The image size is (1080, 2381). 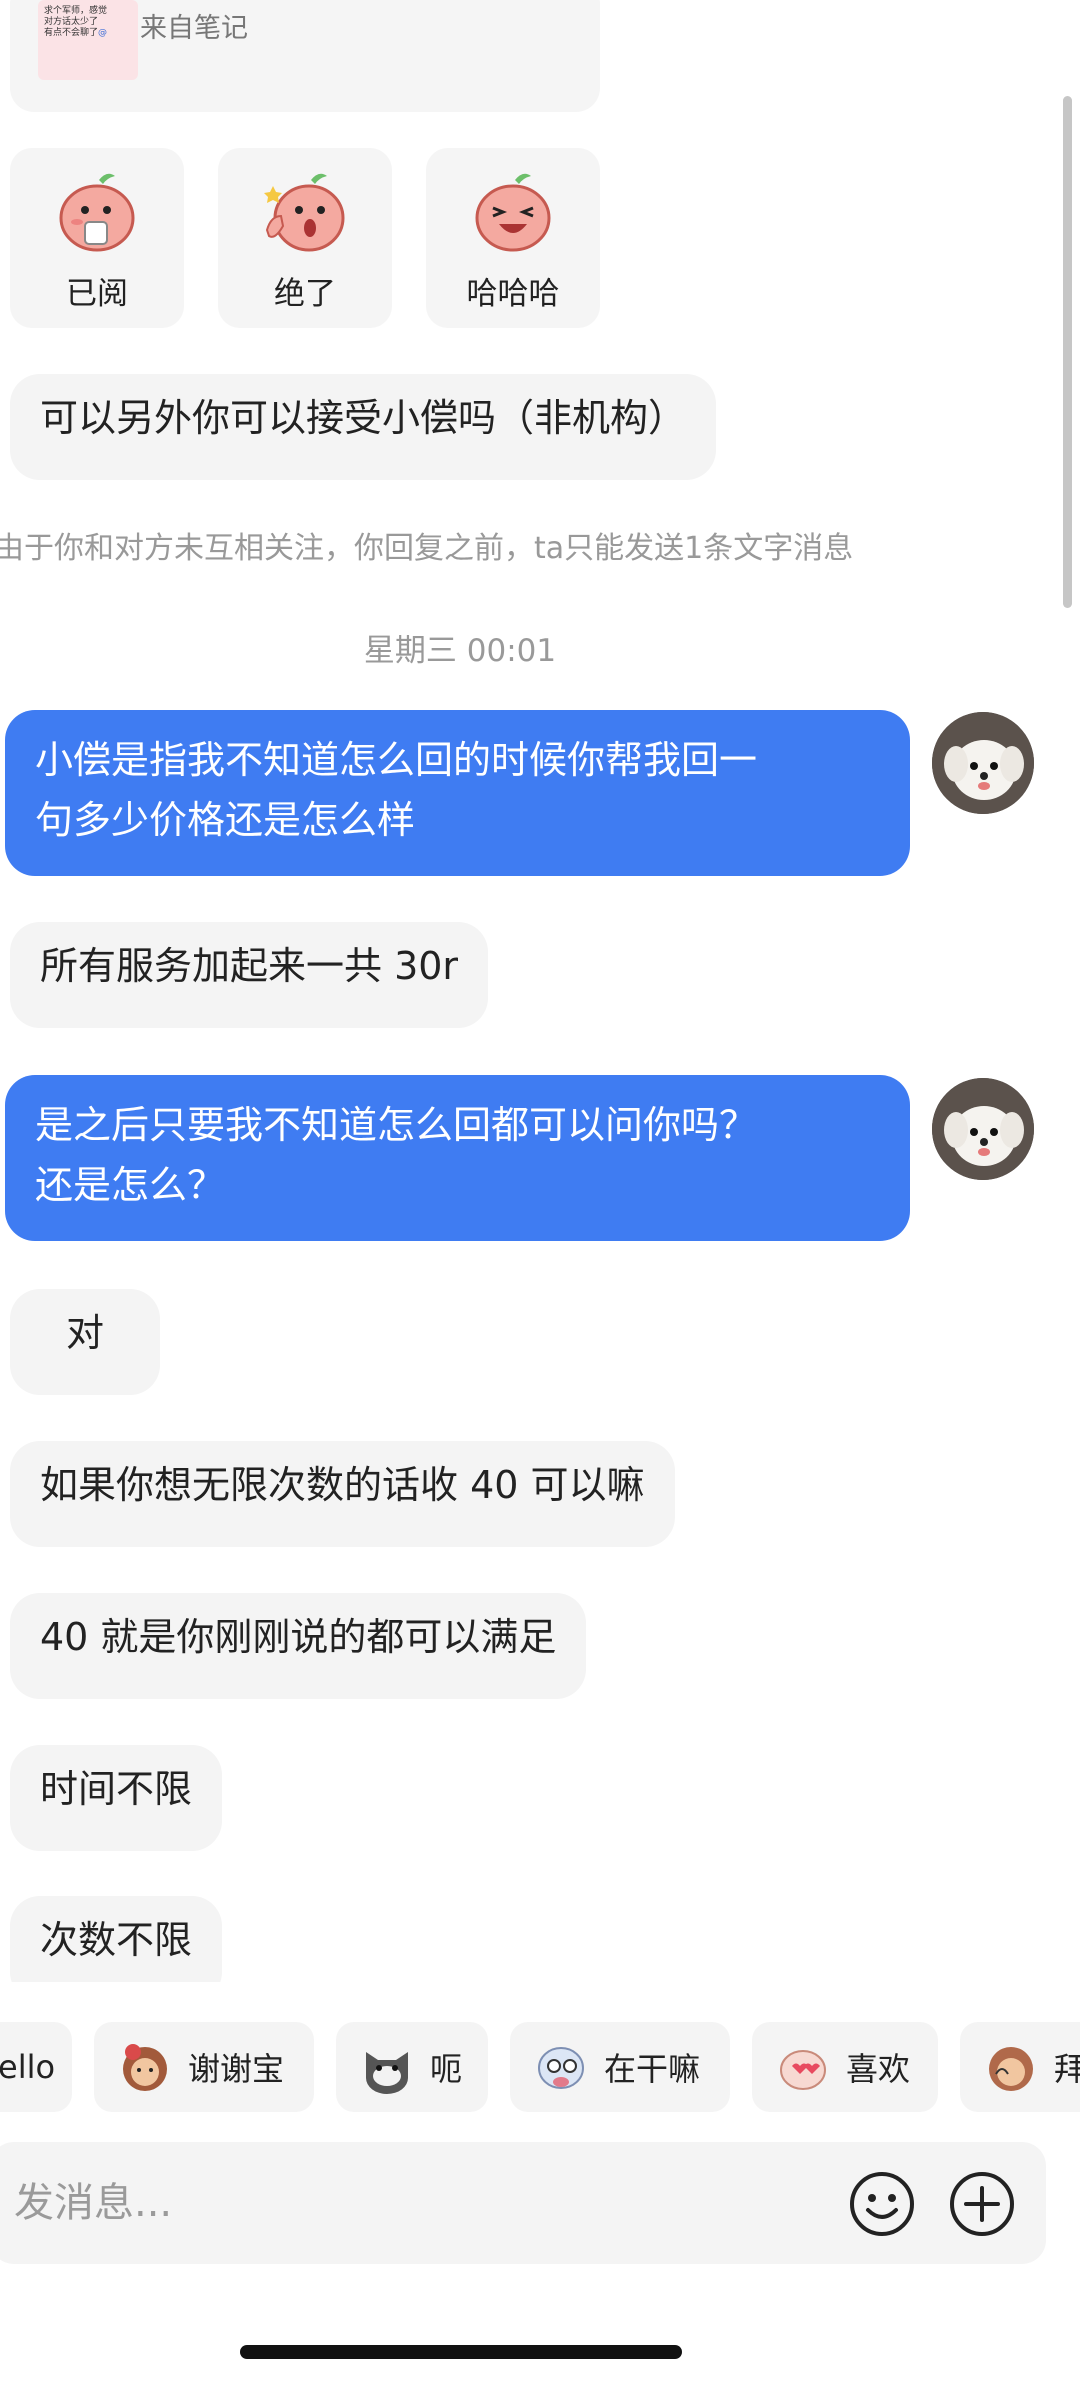 I want to click on message-text-line: 是之后只要我不知道怎么回都可以问你吗？, so click(x=396, y=1125).